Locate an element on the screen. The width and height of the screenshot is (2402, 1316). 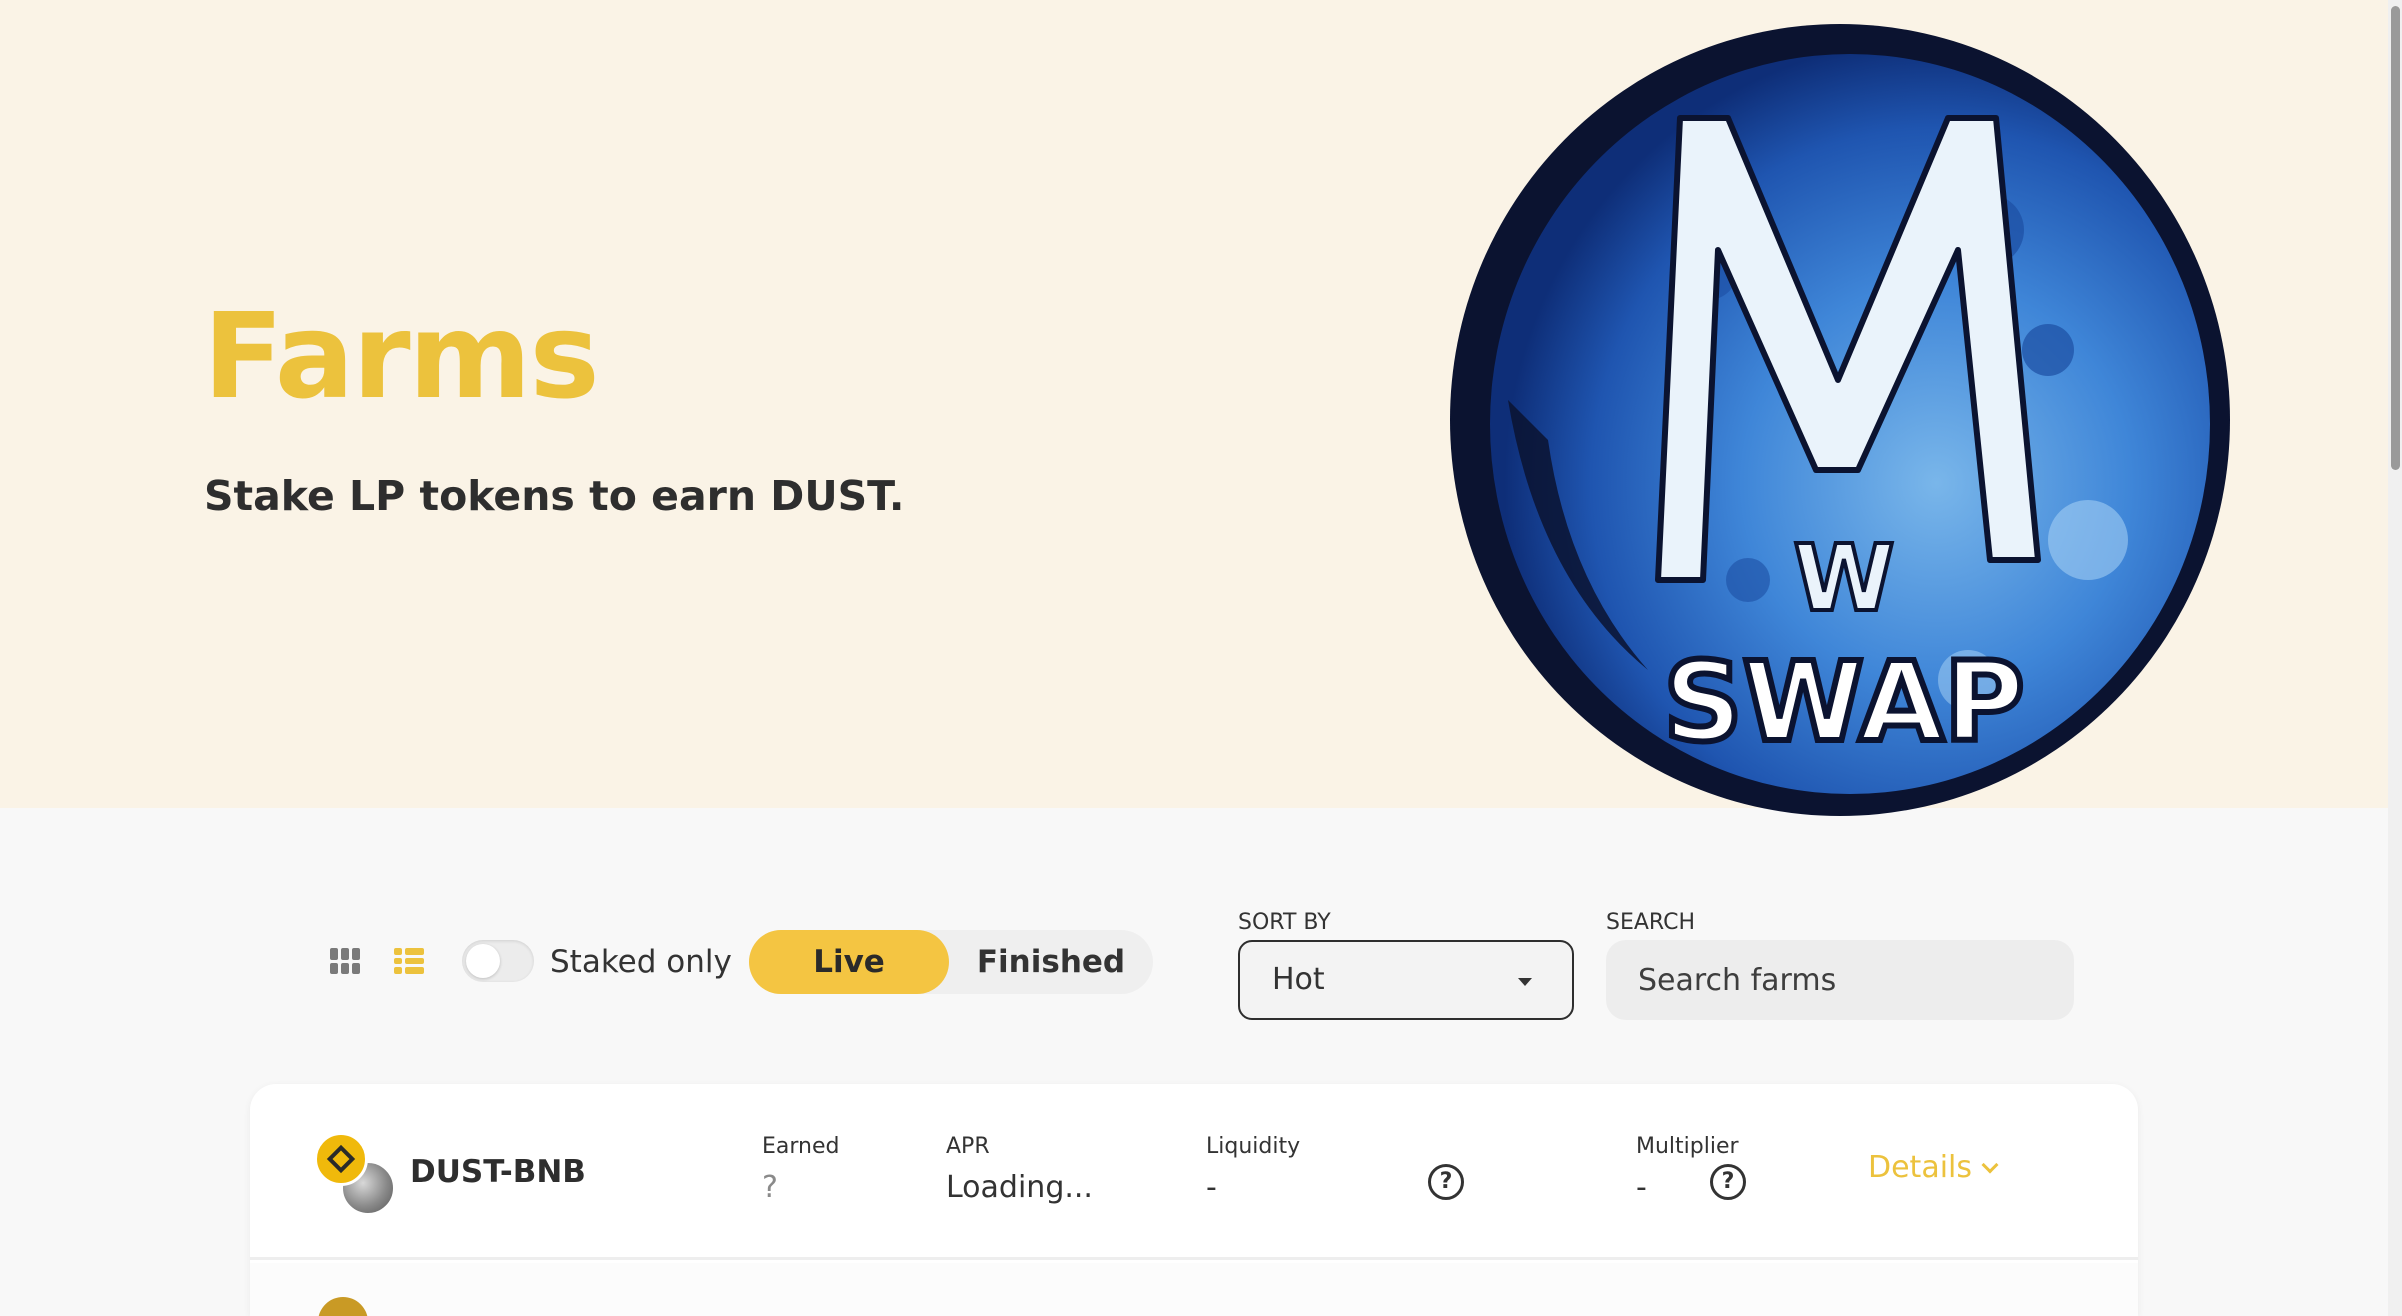
scrollbar is located at coordinates (2395, 658).